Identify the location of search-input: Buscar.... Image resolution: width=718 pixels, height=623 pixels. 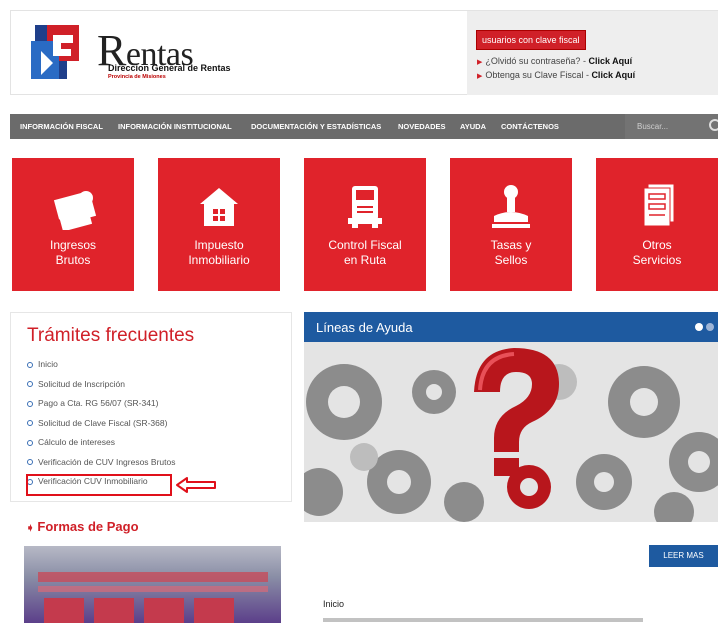
(652, 126).